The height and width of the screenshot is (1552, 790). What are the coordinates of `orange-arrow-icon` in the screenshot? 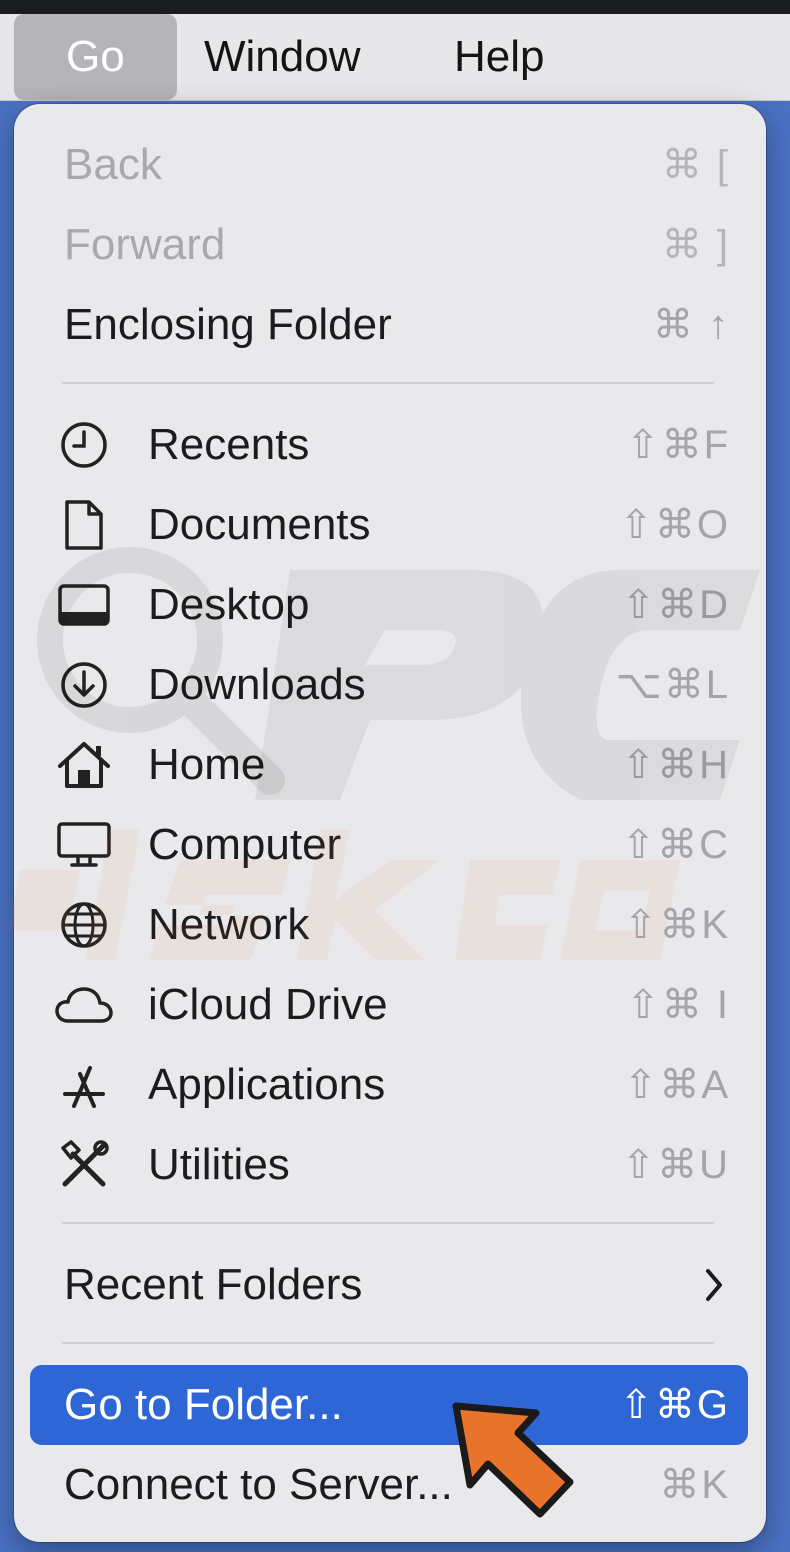 It's located at (513, 1460).